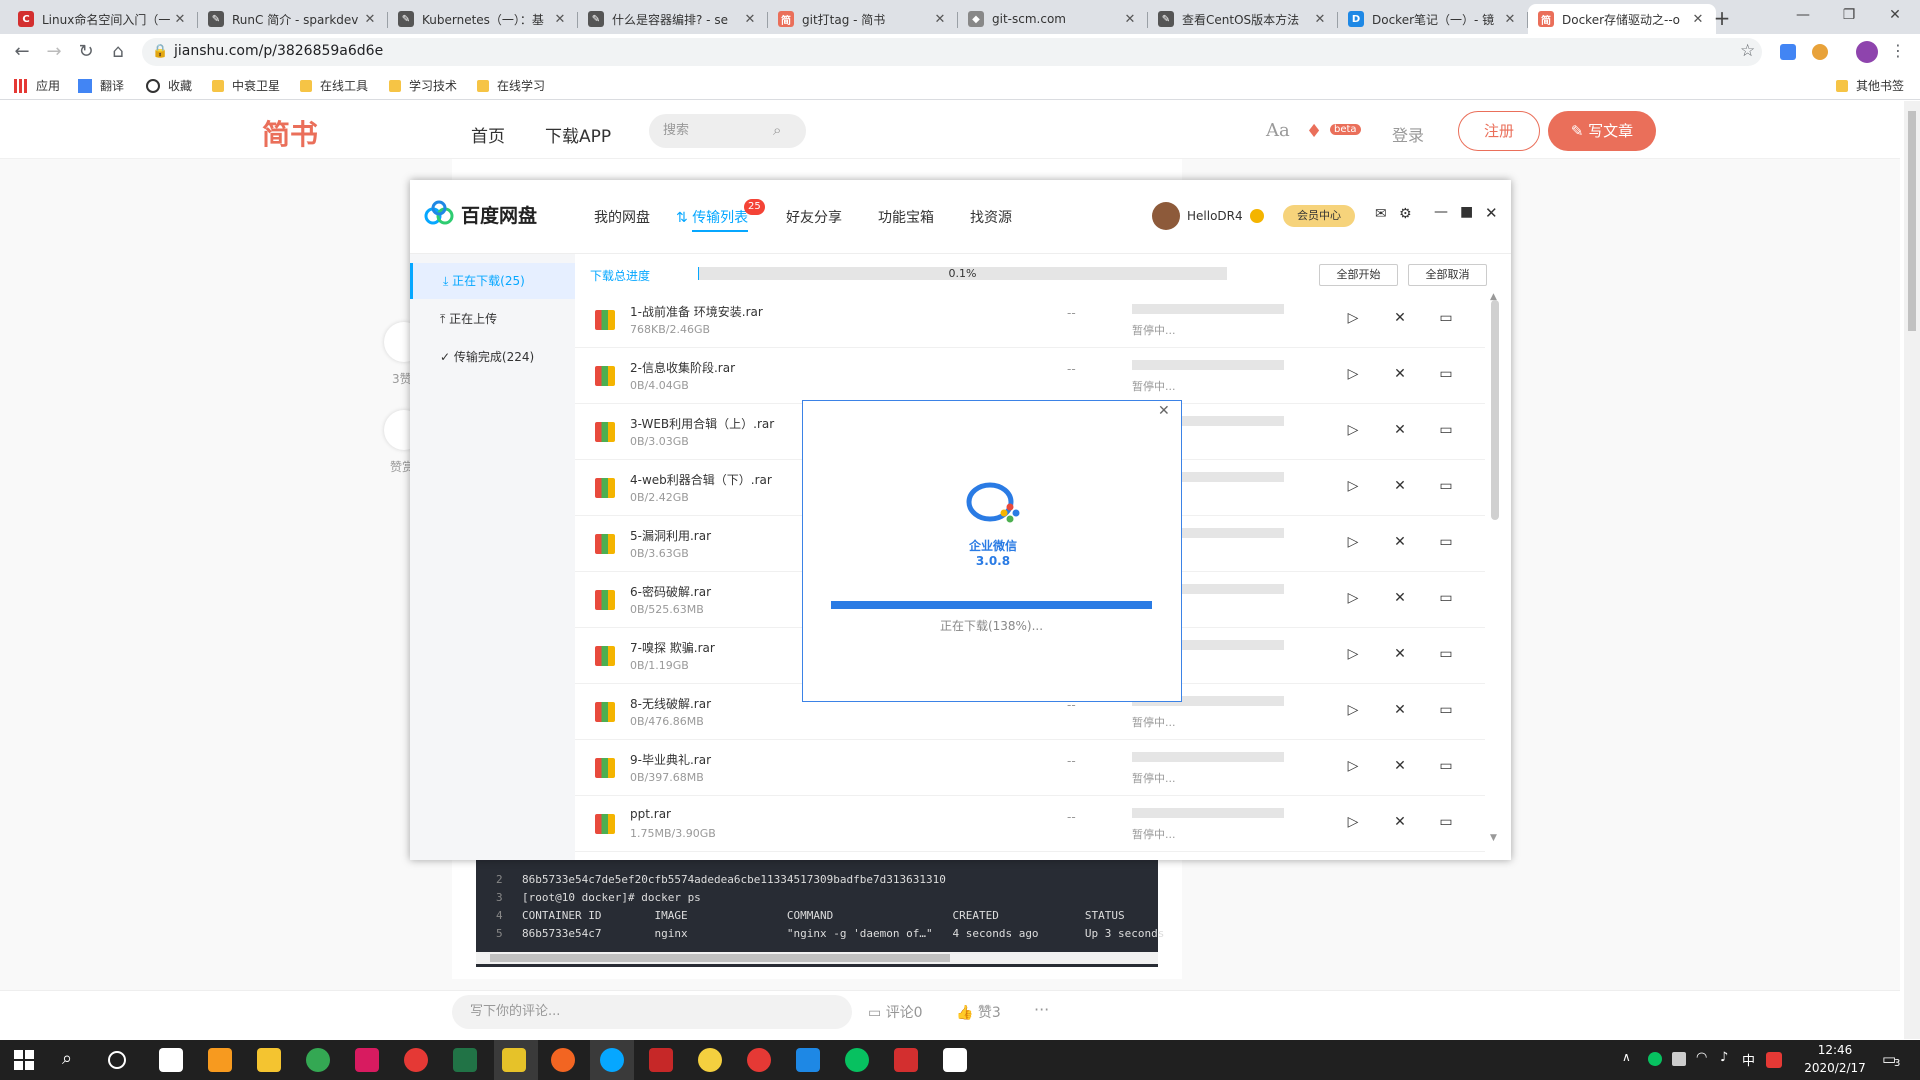 This screenshot has height=1080, width=1920. I want to click on windows-start-icon, so click(24, 1060).